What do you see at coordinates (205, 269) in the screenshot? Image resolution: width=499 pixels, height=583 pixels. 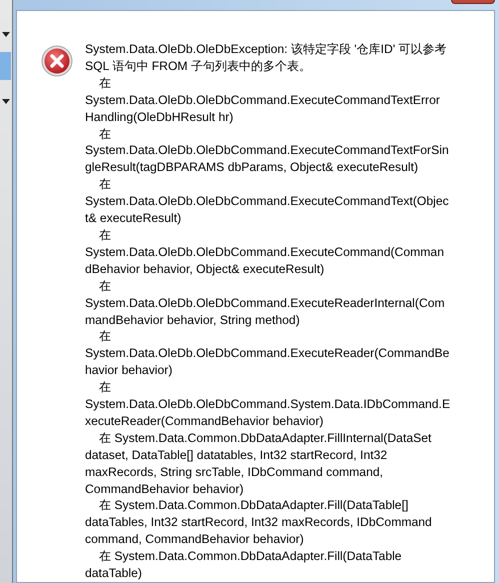 I see `message-line: dBehavior behavior, Object& executeResult)` at bounding box center [205, 269].